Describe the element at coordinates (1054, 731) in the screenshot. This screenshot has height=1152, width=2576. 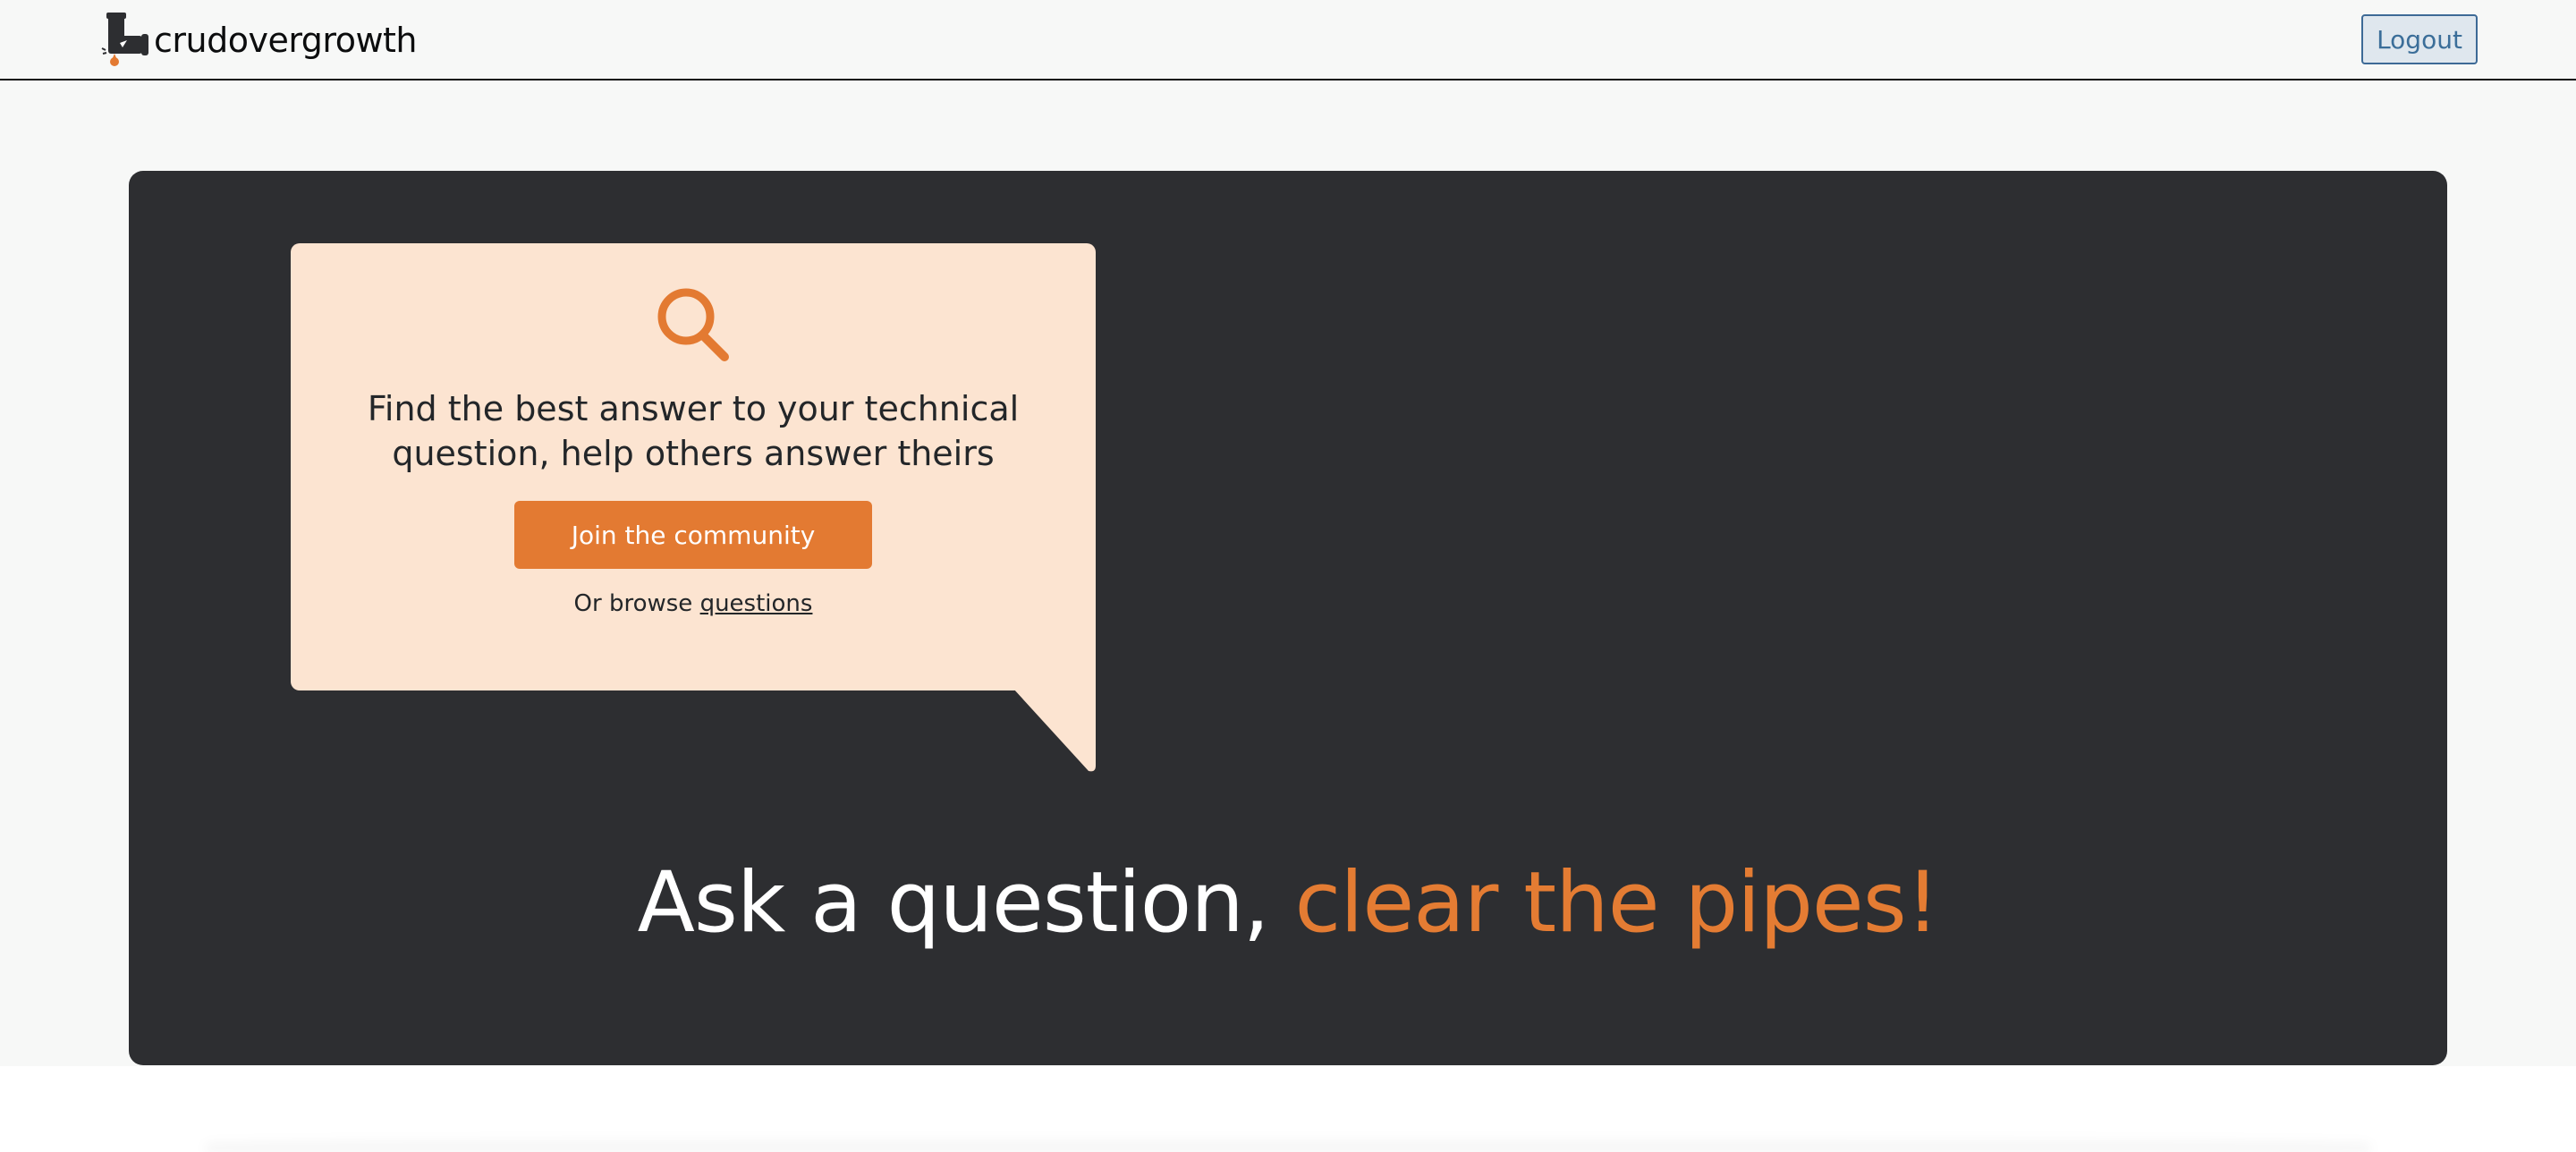
I see `speech-bubble-tail` at that location.